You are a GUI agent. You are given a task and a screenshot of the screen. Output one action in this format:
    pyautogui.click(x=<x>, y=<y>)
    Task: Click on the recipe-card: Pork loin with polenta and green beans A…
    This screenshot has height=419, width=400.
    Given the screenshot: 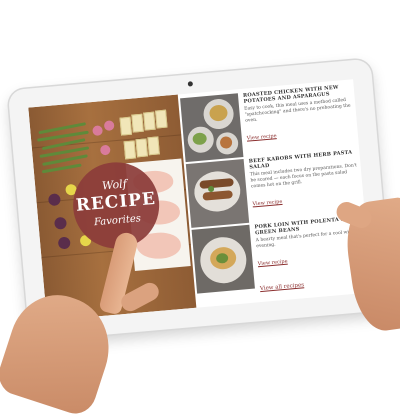 What is the action you would take?
    pyautogui.click(x=280, y=254)
    